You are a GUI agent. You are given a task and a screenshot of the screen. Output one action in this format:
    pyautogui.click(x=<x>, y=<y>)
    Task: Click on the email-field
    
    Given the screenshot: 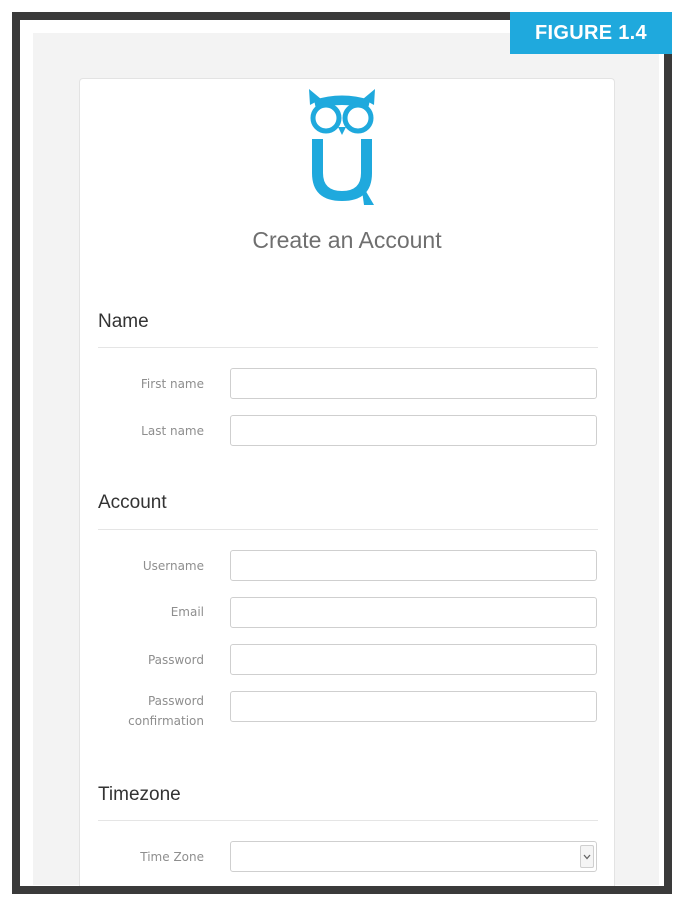 What is the action you would take?
    pyautogui.click(x=413, y=612)
    